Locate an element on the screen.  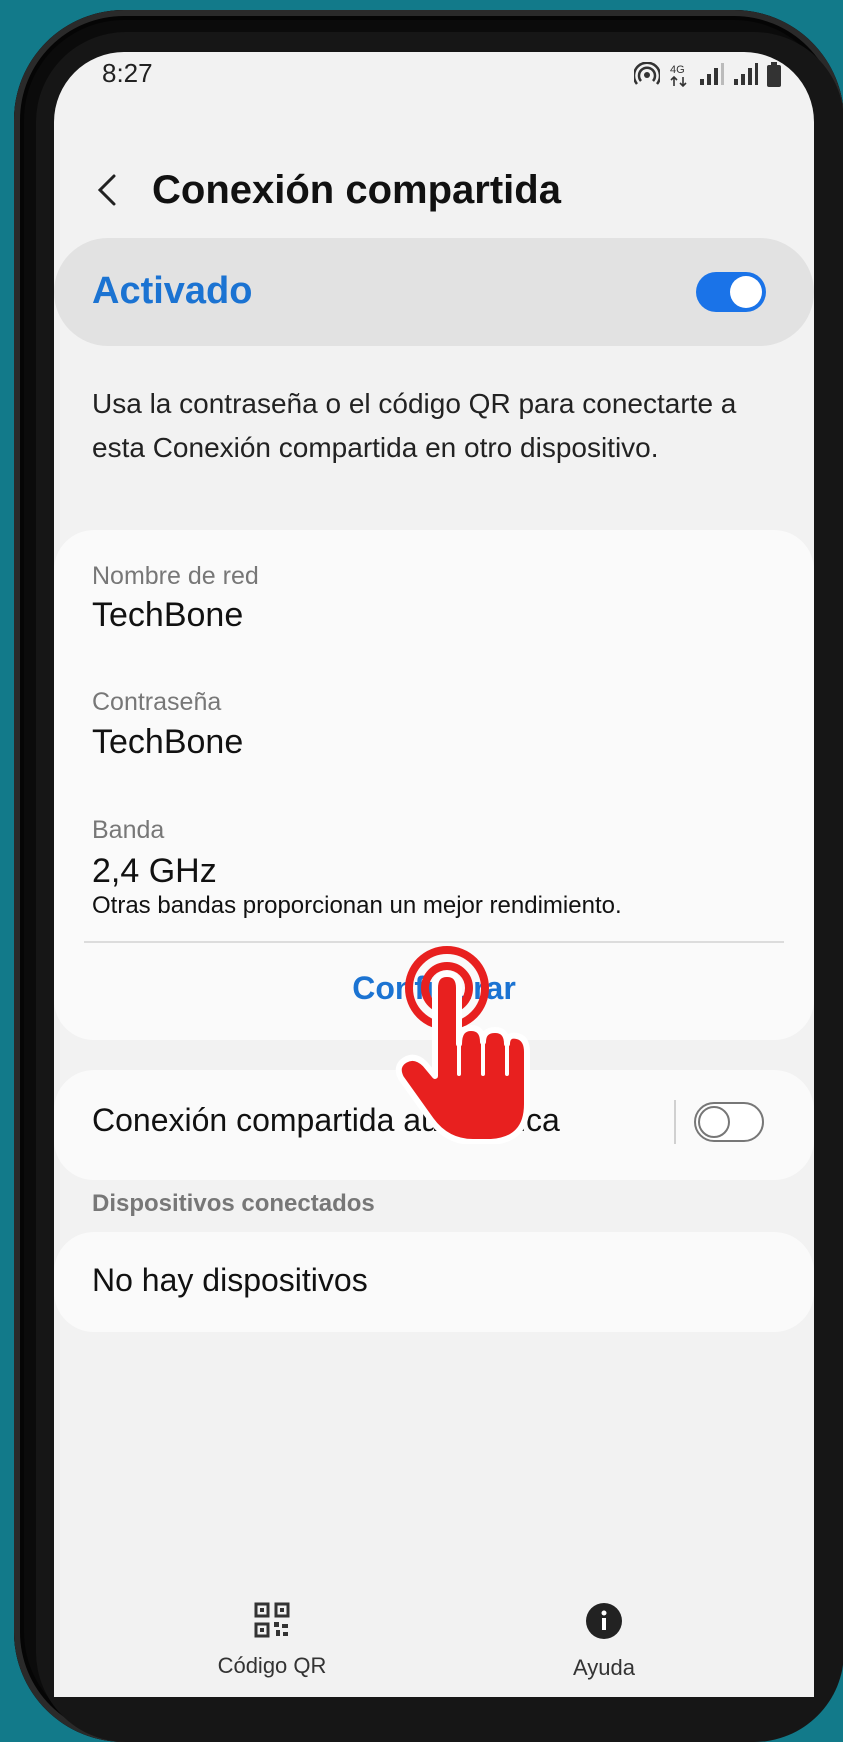
master-toggle is located at coordinates (731, 292).